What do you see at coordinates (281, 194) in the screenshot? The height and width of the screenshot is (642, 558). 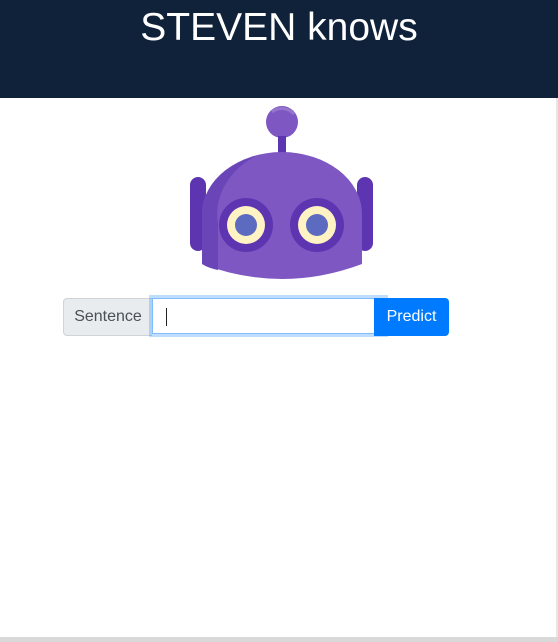 I see `robot-mascot-icon` at bounding box center [281, 194].